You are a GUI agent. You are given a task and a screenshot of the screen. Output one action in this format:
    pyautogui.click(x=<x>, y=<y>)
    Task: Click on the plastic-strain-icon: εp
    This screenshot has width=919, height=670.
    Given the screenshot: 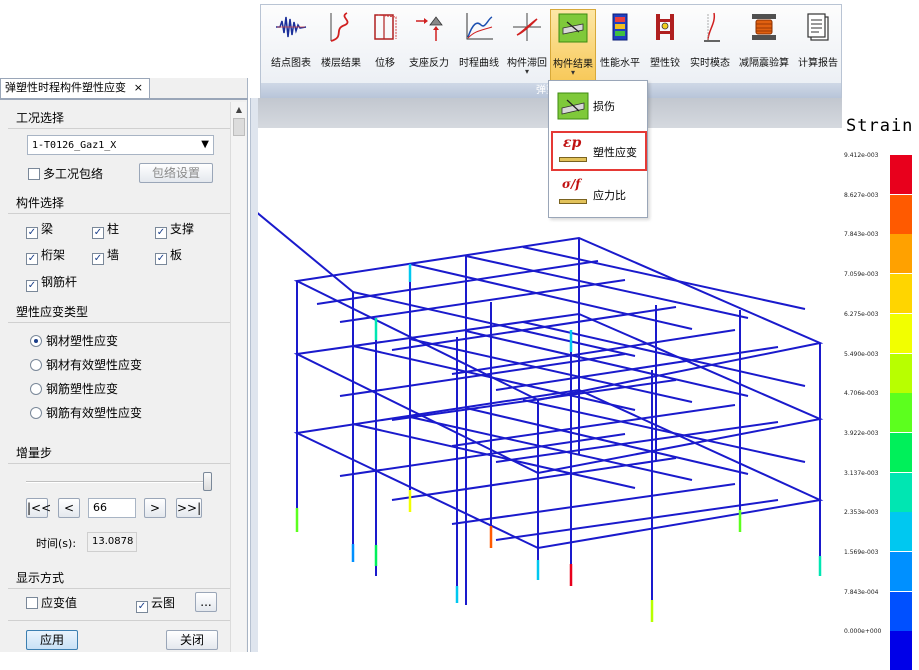 What is the action you would take?
    pyautogui.click(x=573, y=151)
    